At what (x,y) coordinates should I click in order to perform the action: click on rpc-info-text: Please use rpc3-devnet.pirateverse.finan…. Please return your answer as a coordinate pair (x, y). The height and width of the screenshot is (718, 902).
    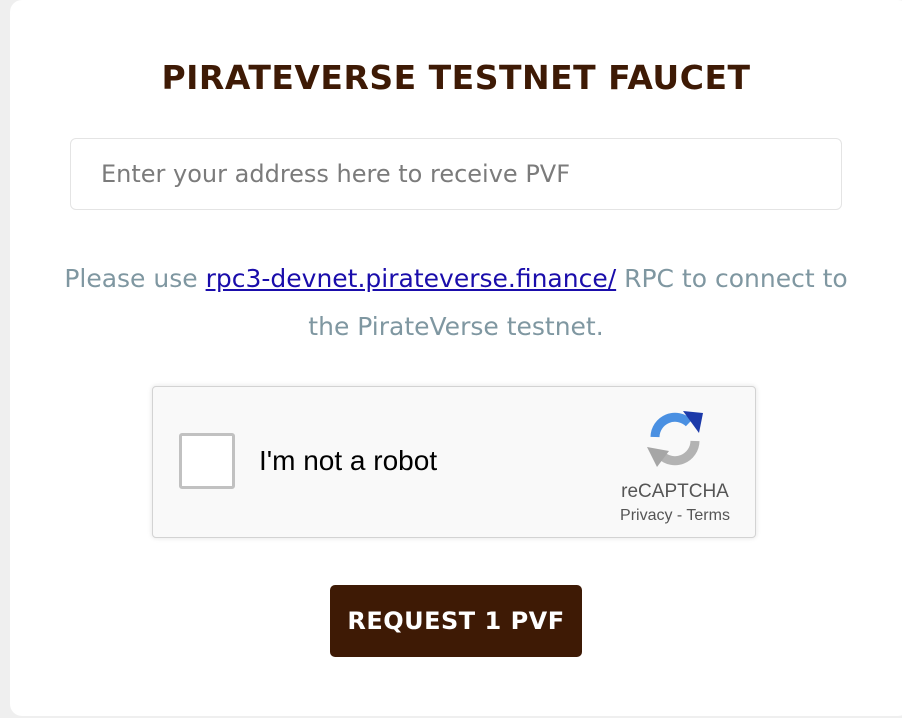
    Looking at the image, I should click on (456, 303).